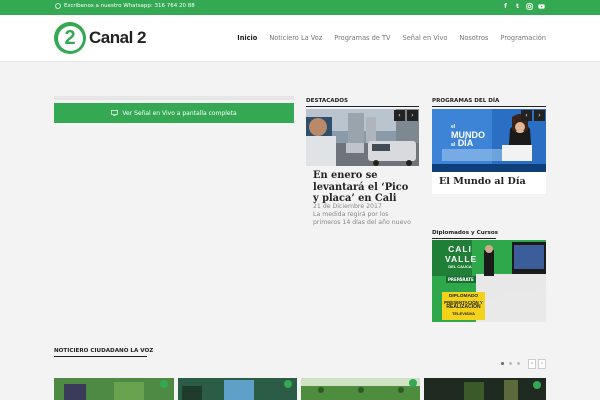 The height and width of the screenshot is (400, 600). Describe the element at coordinates (362, 38) in the screenshot. I see `nav-item-programas: Programas de TV` at that location.